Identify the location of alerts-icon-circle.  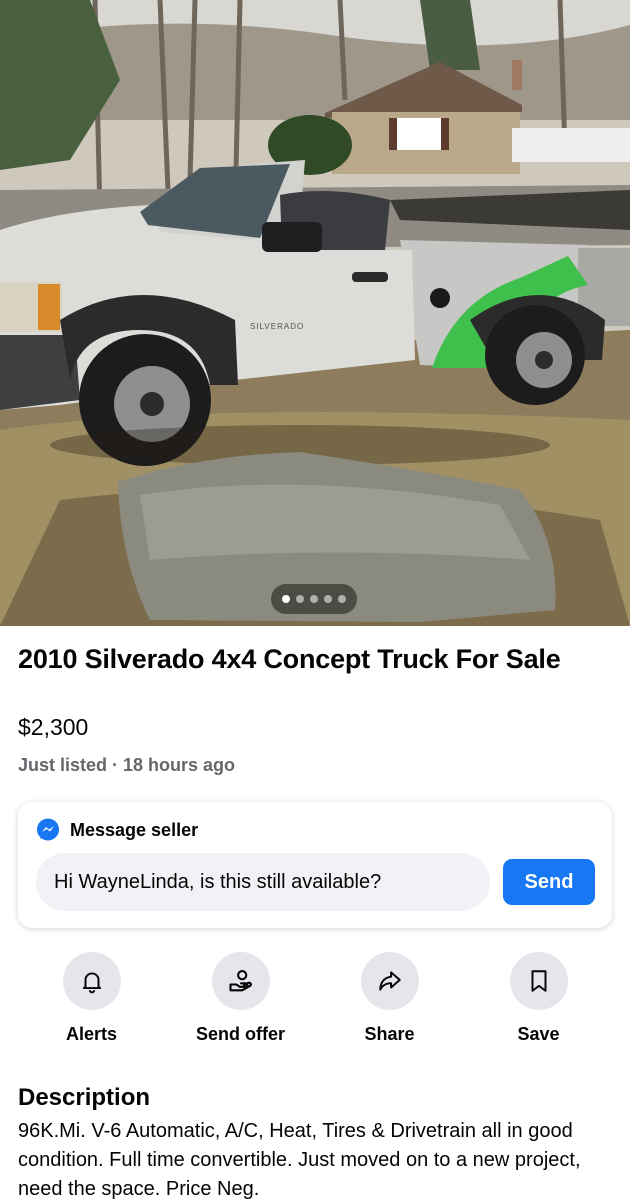
(91, 981).